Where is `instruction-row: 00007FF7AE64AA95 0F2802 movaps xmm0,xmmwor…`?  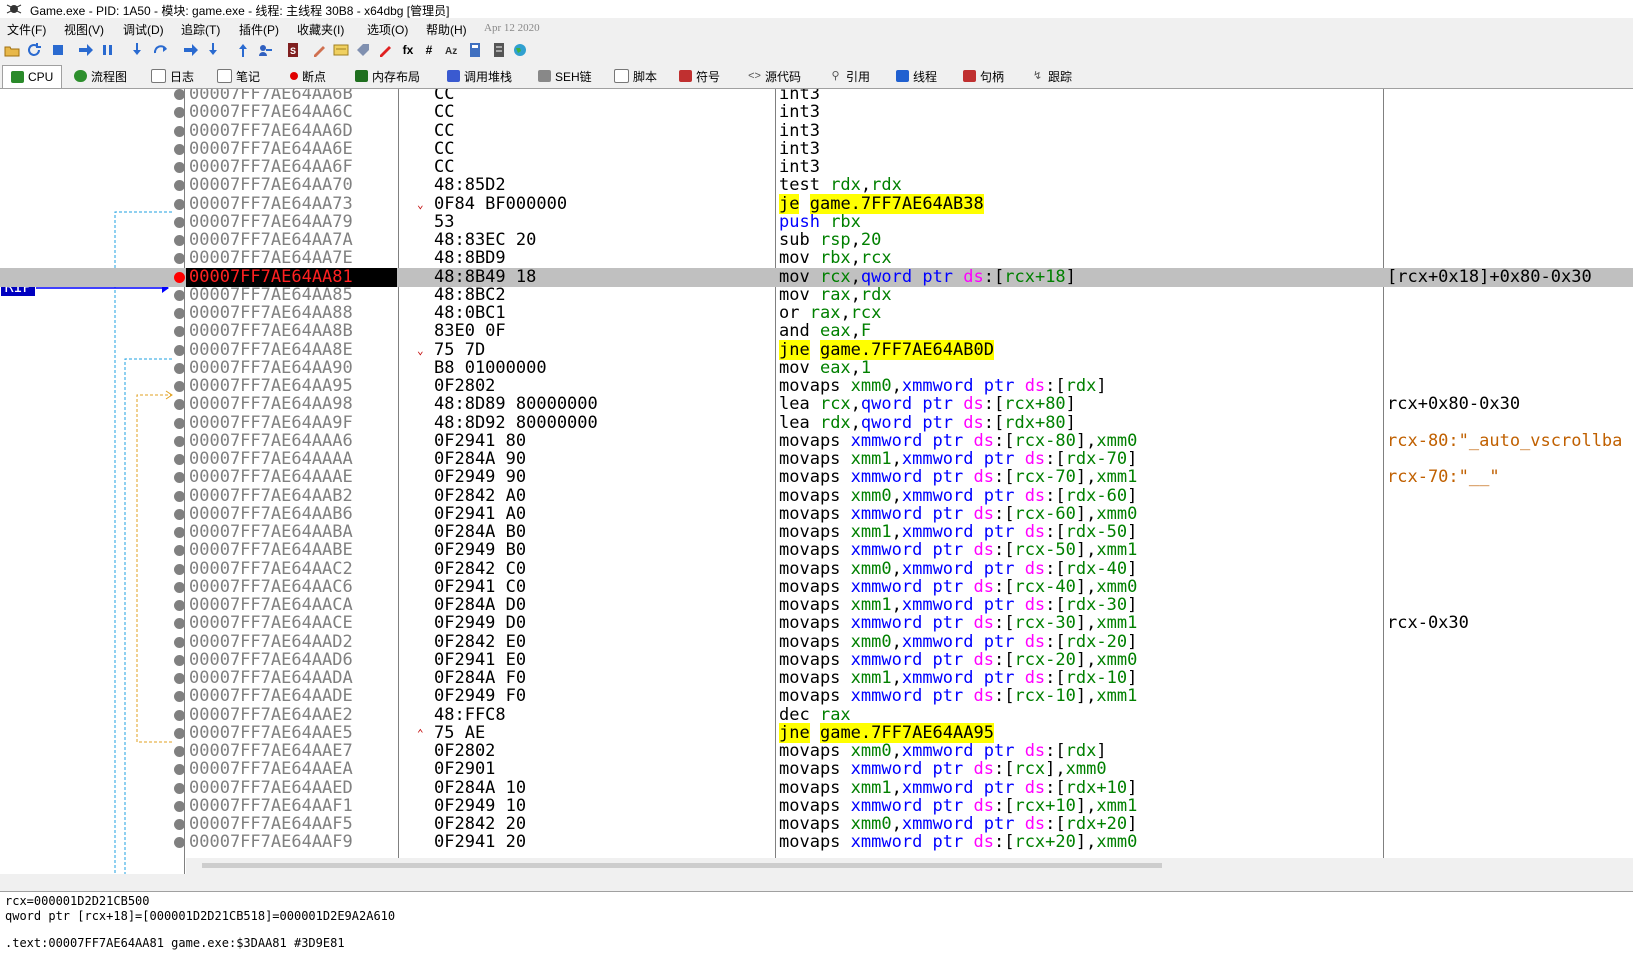 instruction-row: 00007FF7AE64AA95 0F2802 movaps xmm0,xmmwor… is located at coordinates (816, 386).